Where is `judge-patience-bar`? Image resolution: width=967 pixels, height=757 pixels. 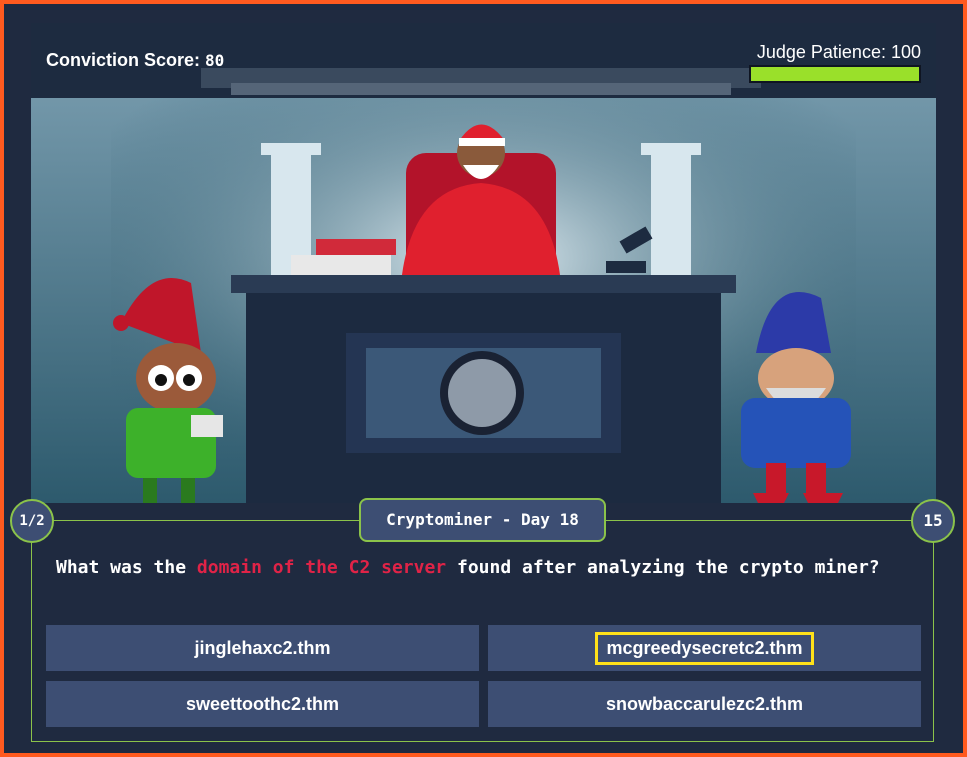
judge-patience-bar is located at coordinates (835, 74).